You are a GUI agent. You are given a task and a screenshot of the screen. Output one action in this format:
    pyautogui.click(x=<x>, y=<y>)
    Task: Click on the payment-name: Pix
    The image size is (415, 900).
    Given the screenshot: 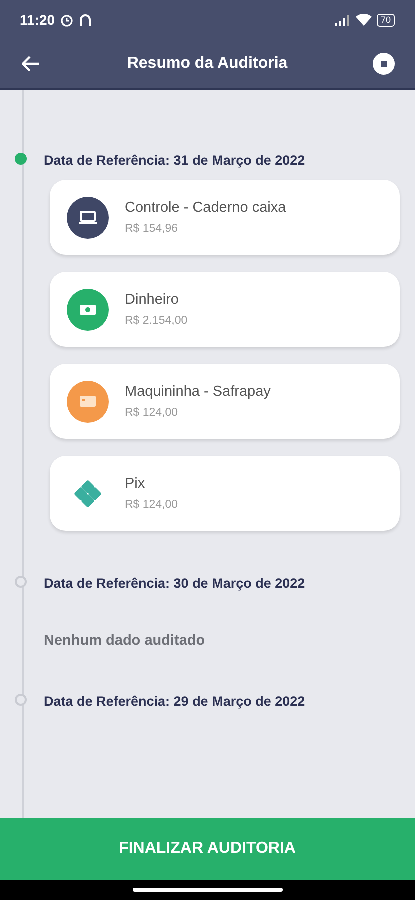 What is the action you would take?
    pyautogui.click(x=135, y=484)
    